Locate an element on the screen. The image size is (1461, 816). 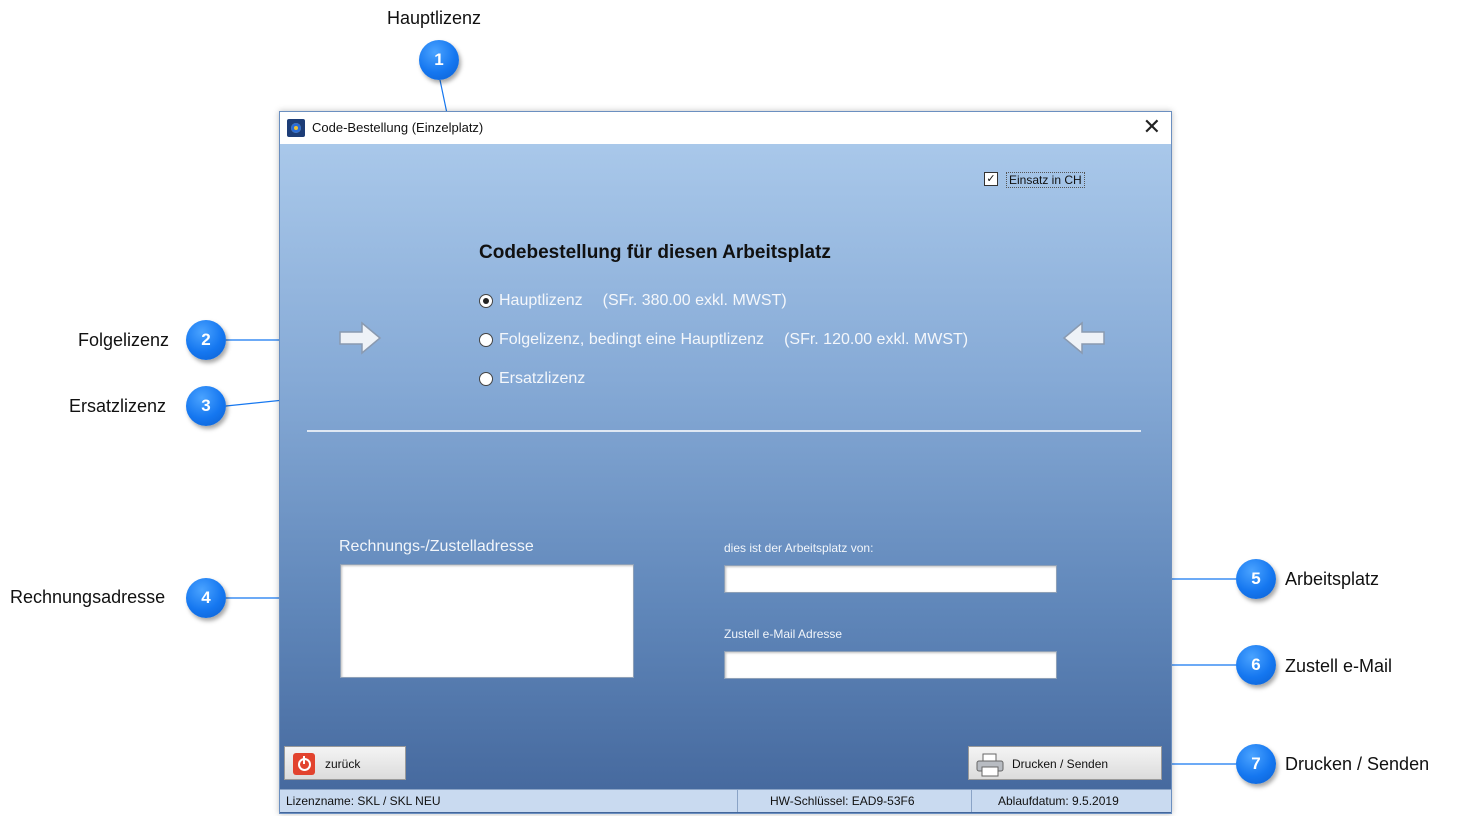
email-label: Zustell e-Mail Adresse is located at coordinates (783, 634).